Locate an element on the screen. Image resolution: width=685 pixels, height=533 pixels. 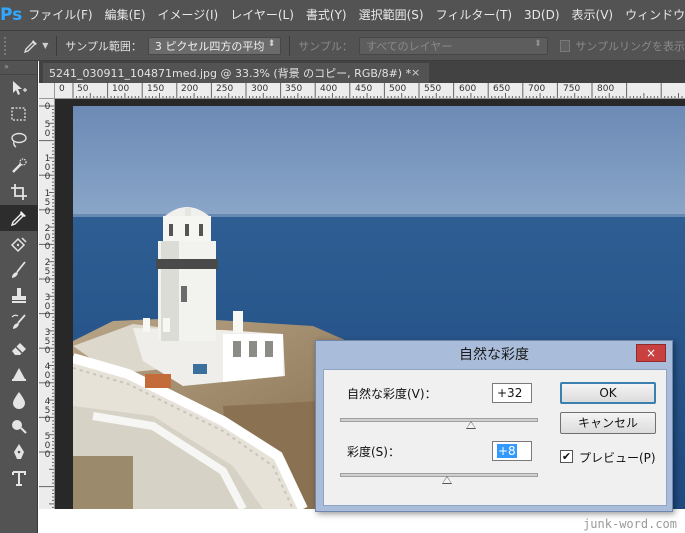
gradient-icon is located at coordinates (19, 374).